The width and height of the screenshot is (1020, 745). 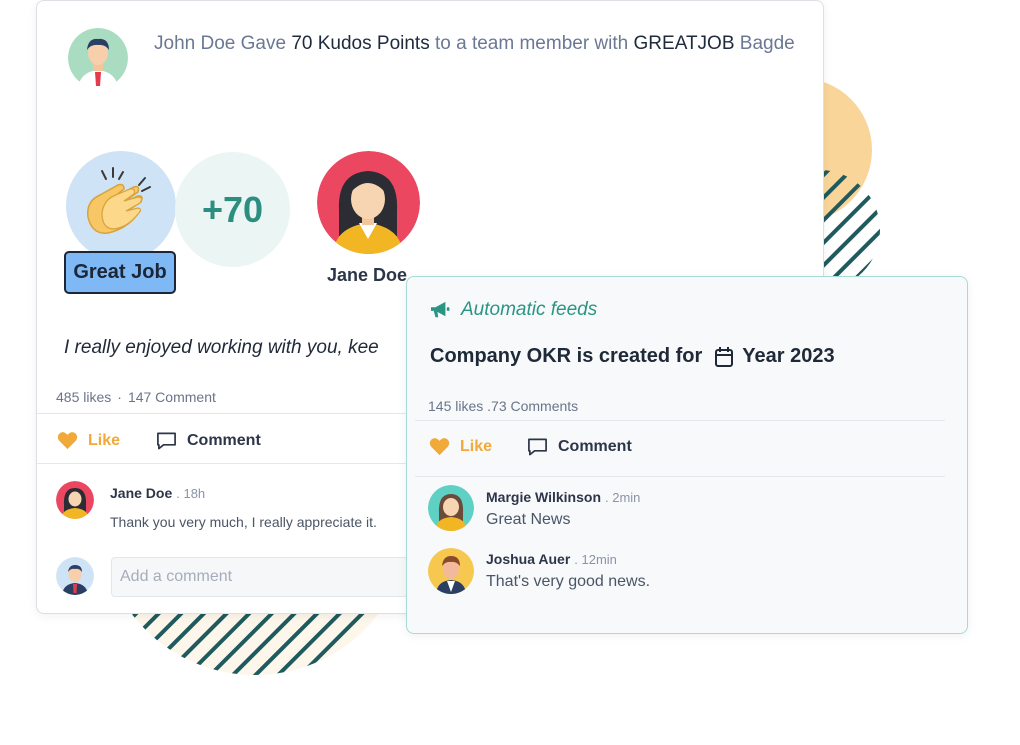 I want to click on like-button: Like, so click(x=88, y=440).